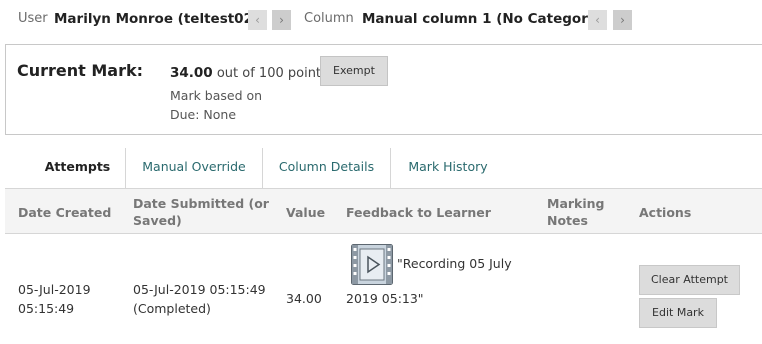 The width and height of the screenshot is (762, 344). What do you see at coordinates (201, 212) in the screenshot?
I see `header-date-submitted: Date Submitted (or Saved)` at bounding box center [201, 212].